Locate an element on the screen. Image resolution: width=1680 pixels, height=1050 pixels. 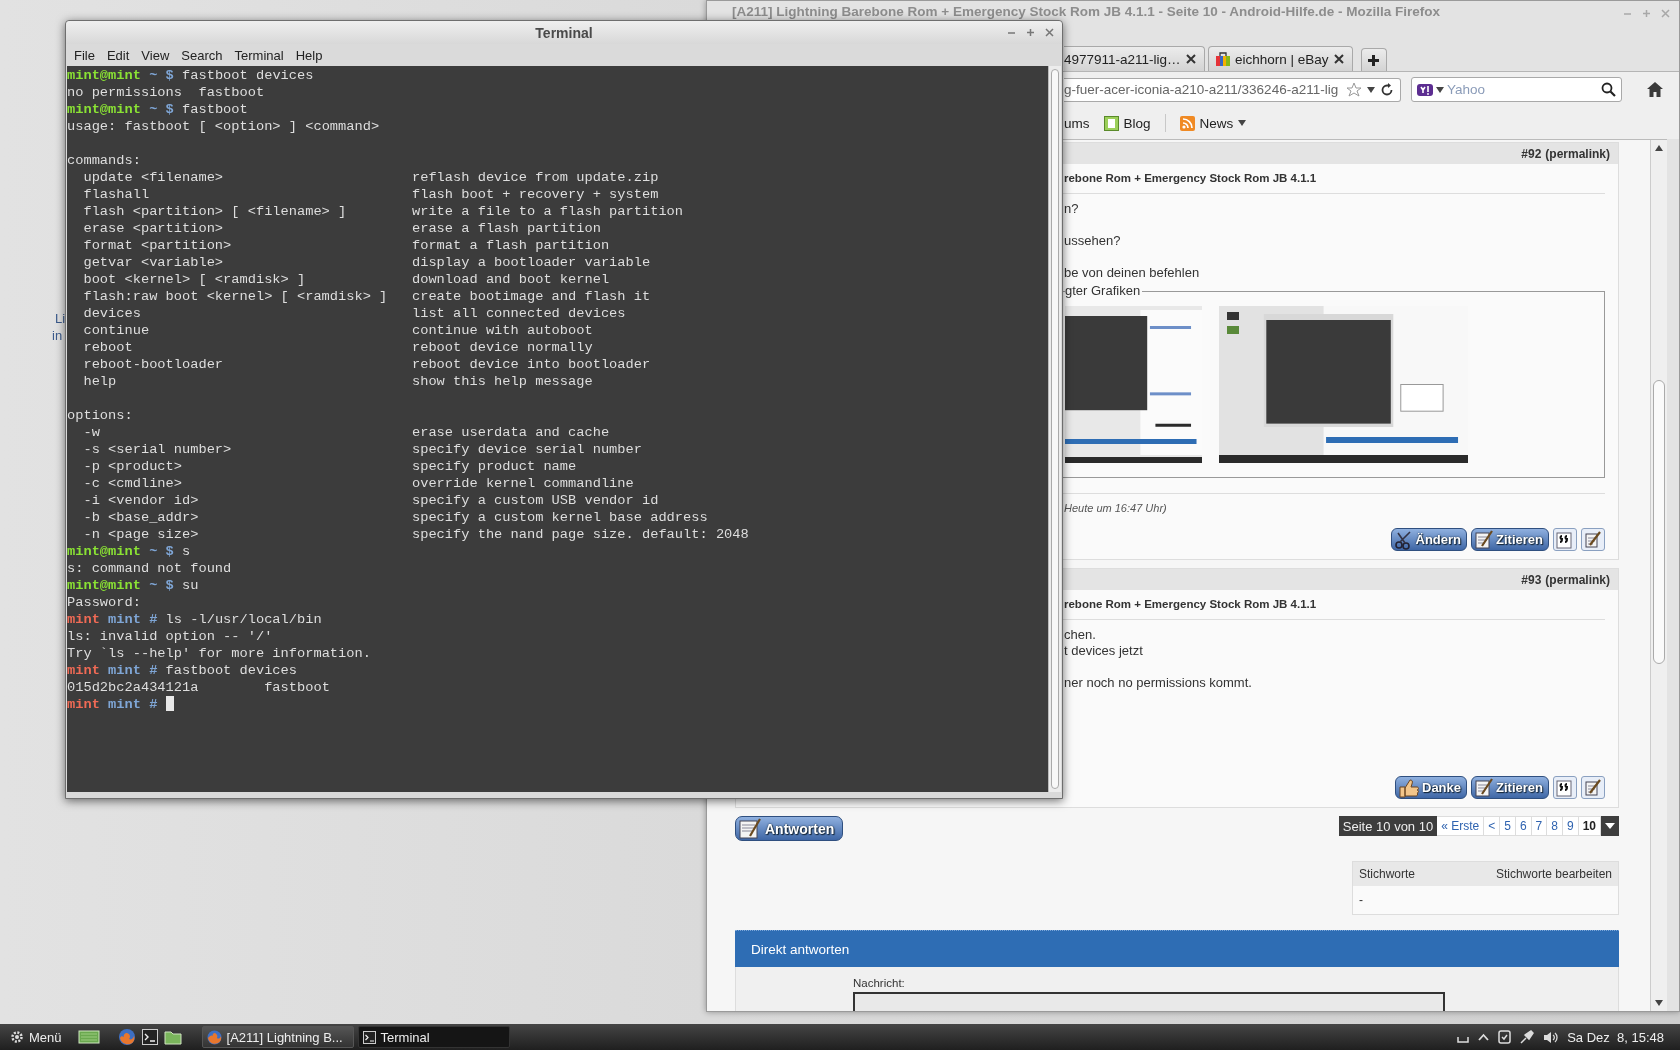
address-field: g-fuer-acer-iconia-a210-a211/336246-a211-lig is located at coordinates (1202, 89).